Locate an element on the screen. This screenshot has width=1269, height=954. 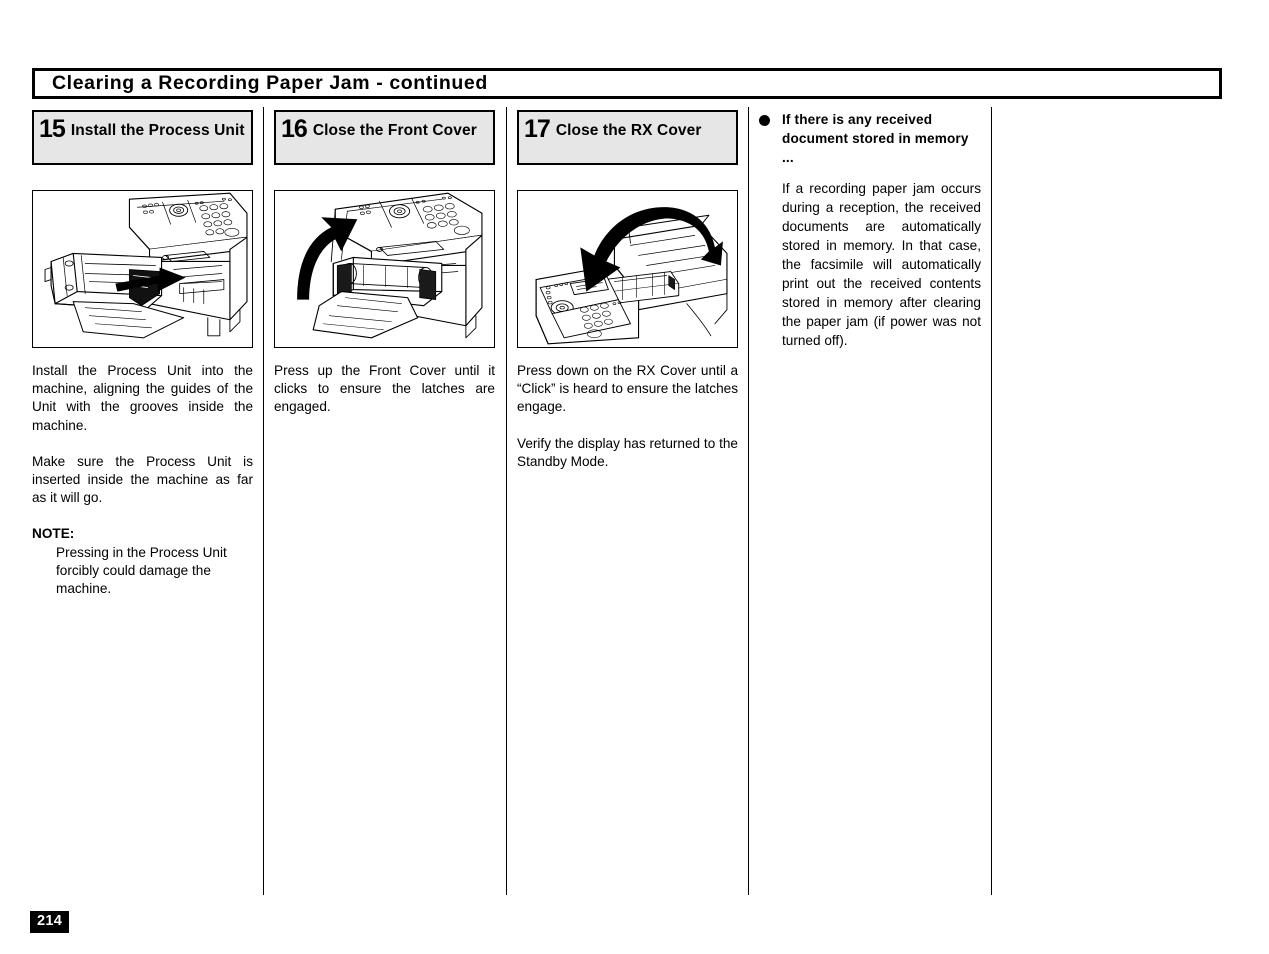
step-label-17: Close the RX Cover is located at coordinates (628, 130).